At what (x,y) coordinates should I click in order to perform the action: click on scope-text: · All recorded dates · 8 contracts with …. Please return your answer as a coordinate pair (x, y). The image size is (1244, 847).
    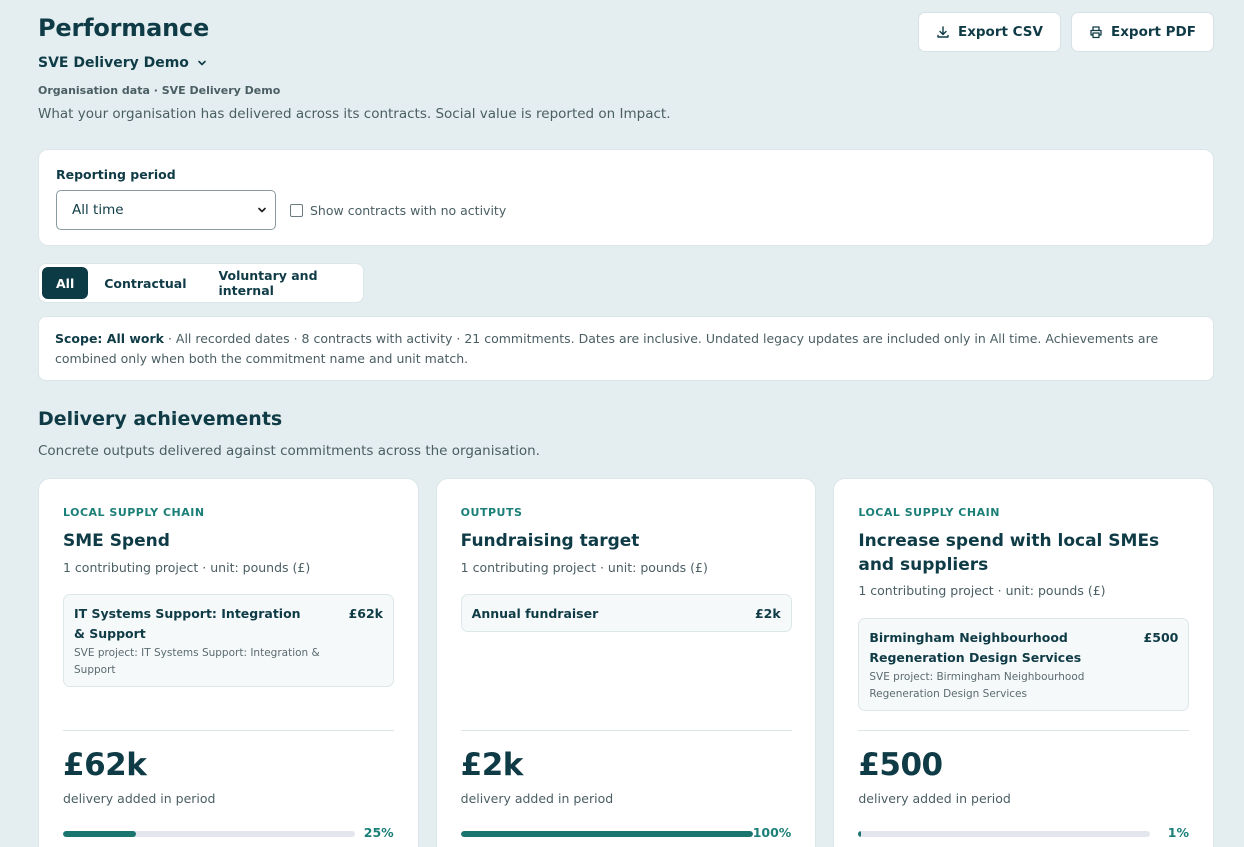
    Looking at the image, I should click on (607, 348).